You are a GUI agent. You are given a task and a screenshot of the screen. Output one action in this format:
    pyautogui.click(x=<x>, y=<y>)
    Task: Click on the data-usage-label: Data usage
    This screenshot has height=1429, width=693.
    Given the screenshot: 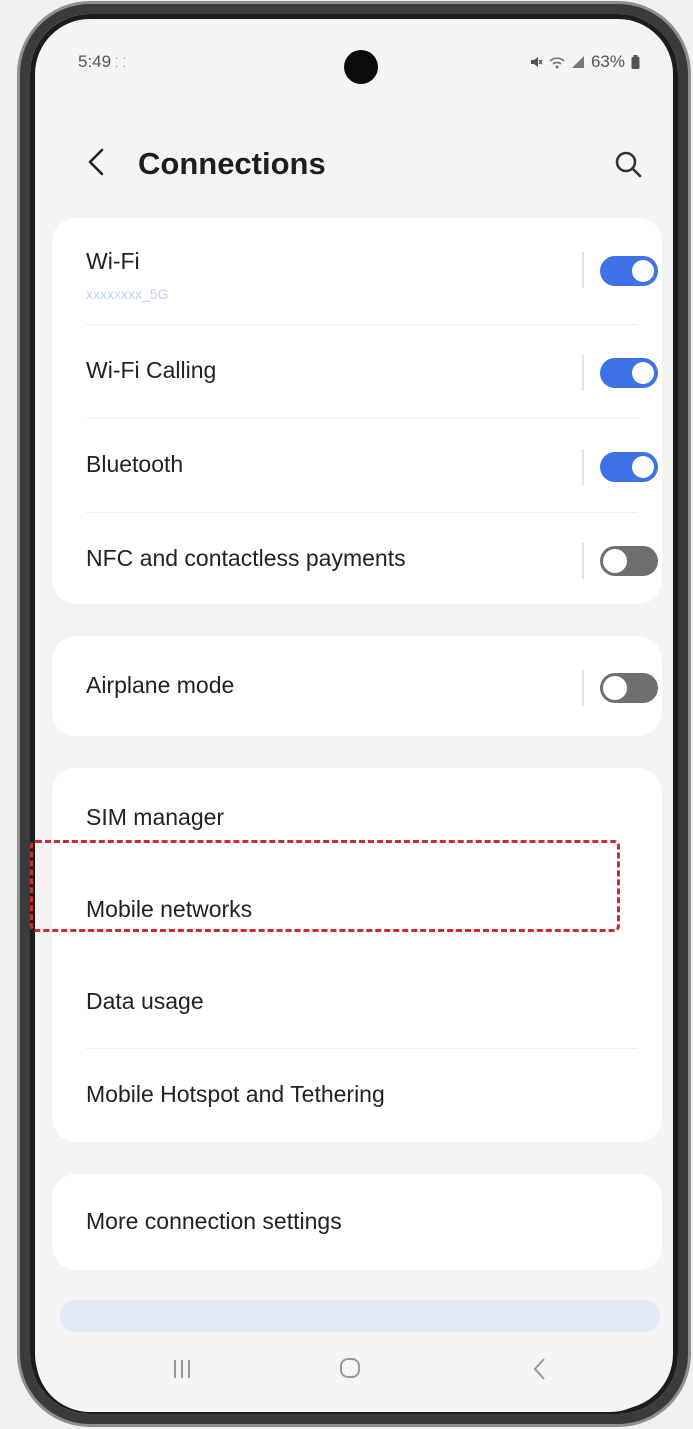 What is the action you would take?
    pyautogui.click(x=145, y=1001)
    